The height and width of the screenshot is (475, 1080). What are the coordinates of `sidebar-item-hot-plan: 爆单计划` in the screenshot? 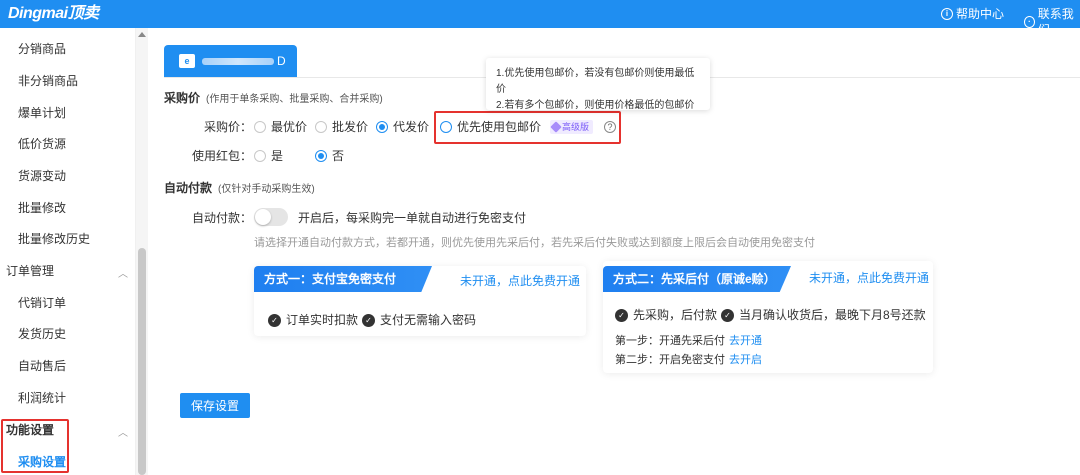 It's located at (42, 113).